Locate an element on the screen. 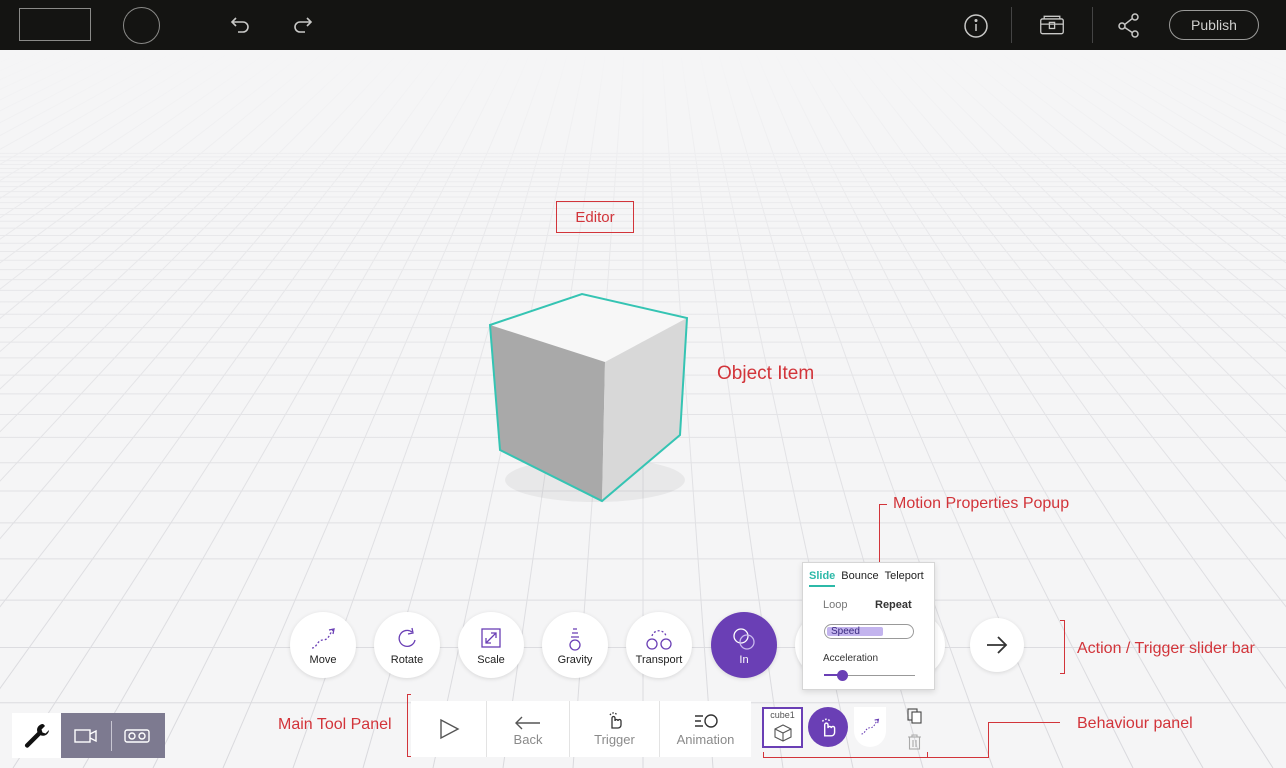 The height and width of the screenshot is (768, 1286). wrench-icon is located at coordinates (36, 735).